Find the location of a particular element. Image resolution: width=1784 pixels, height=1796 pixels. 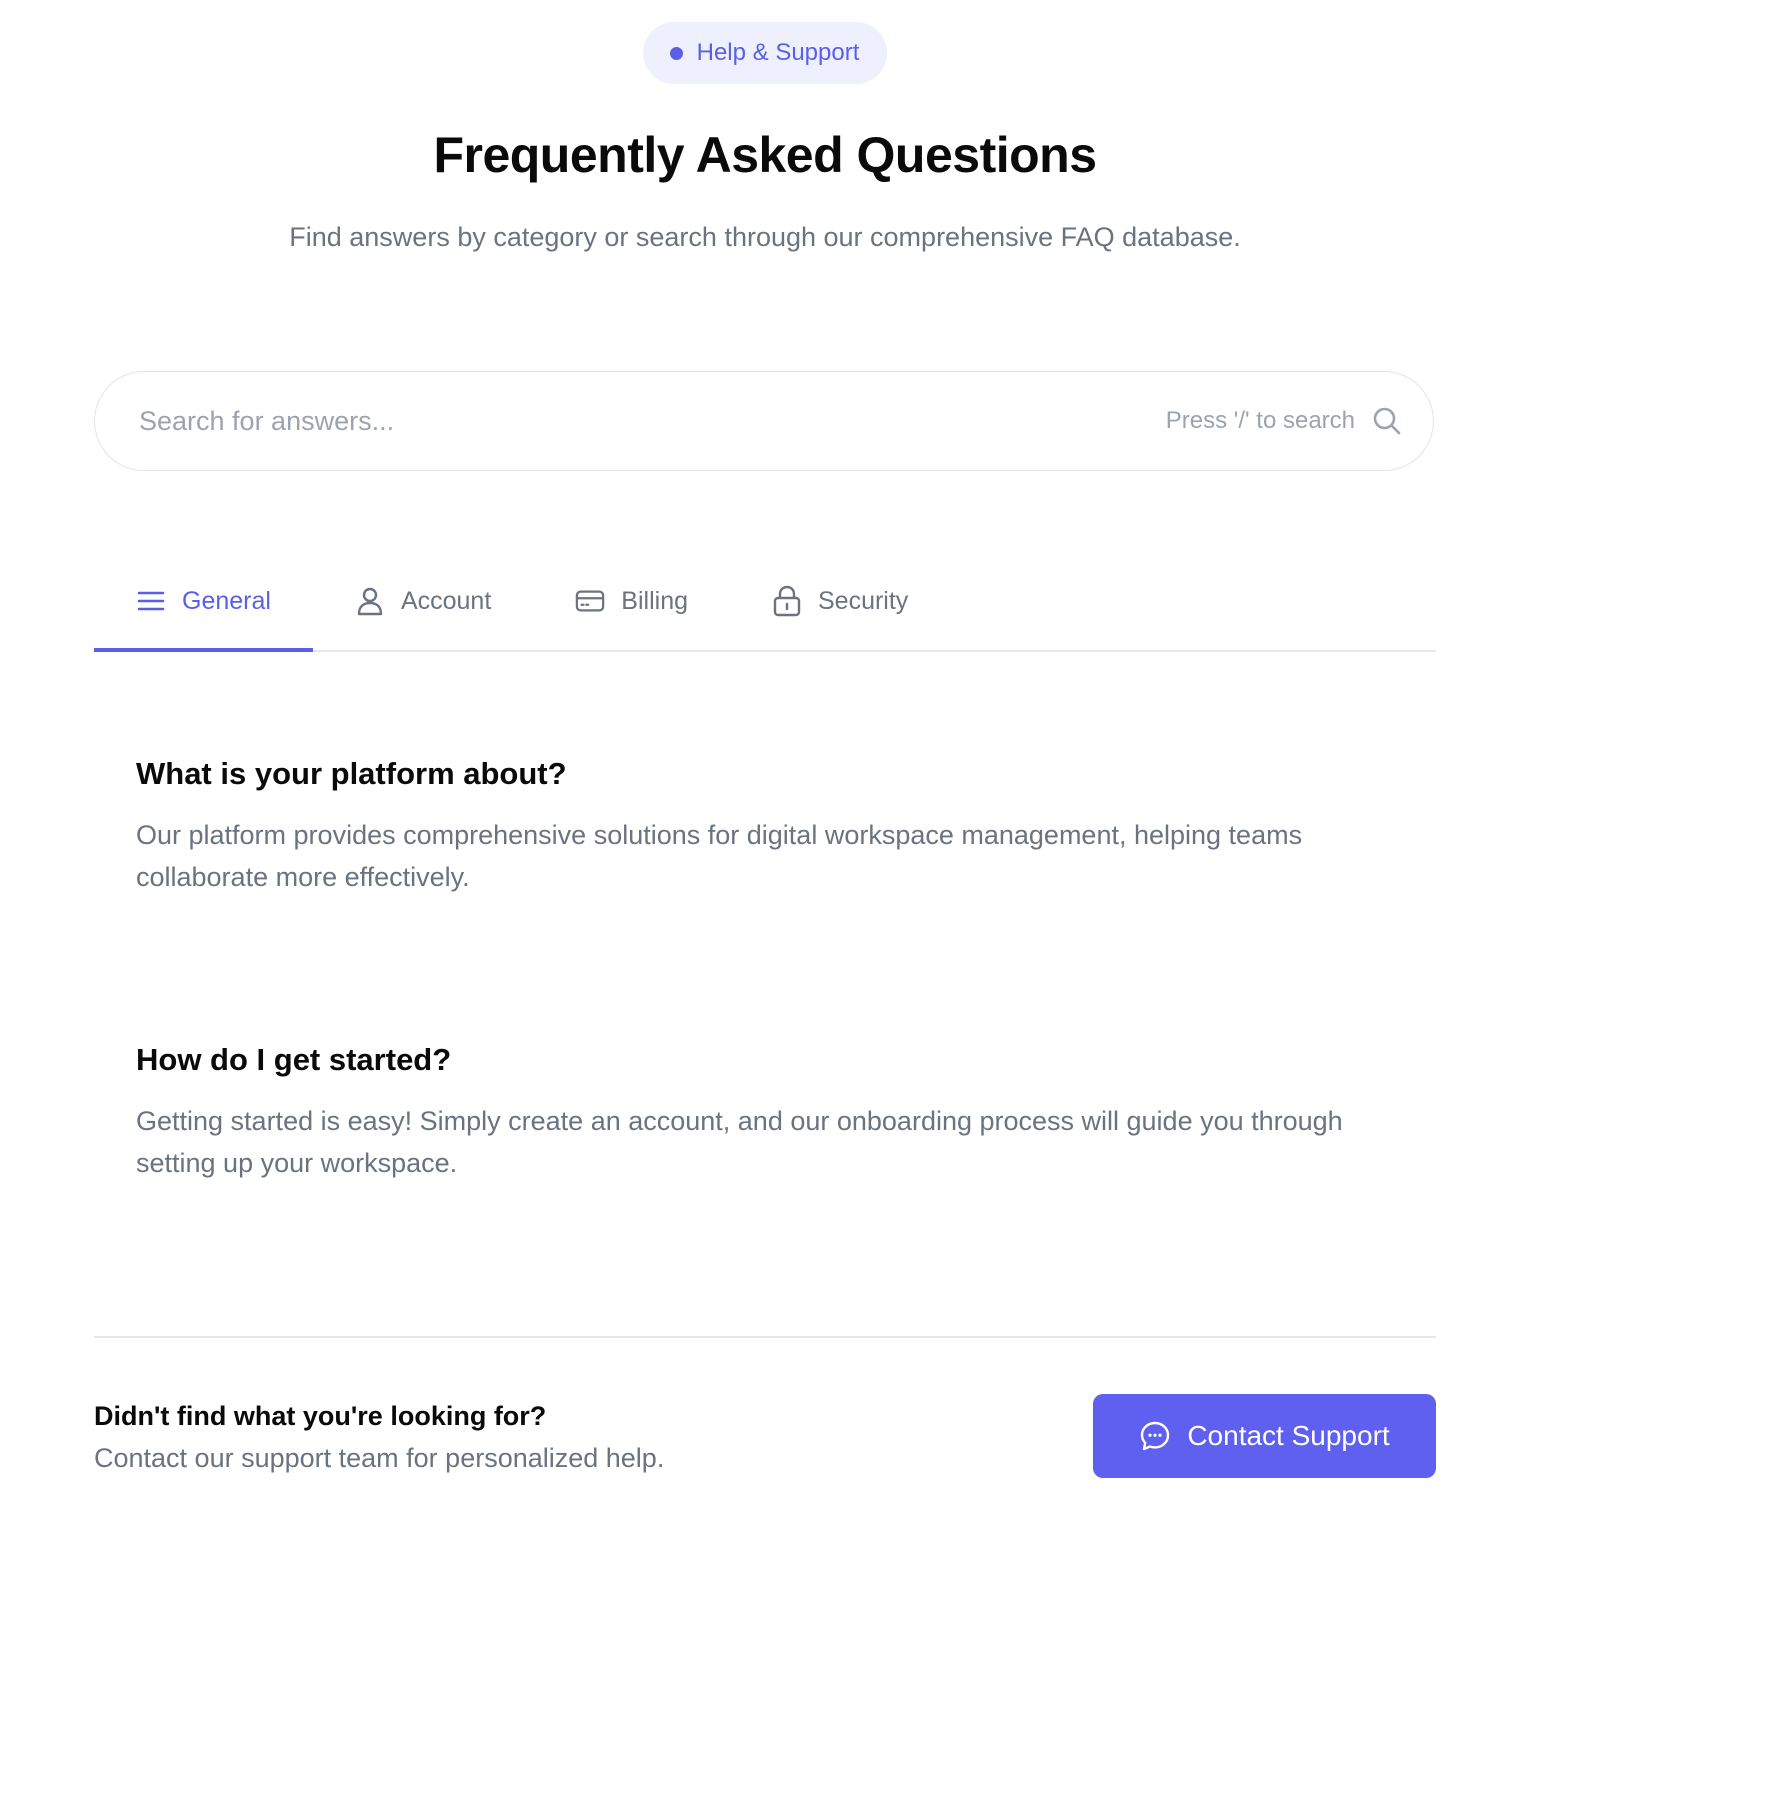

tab-label: Security is located at coordinates (863, 600).